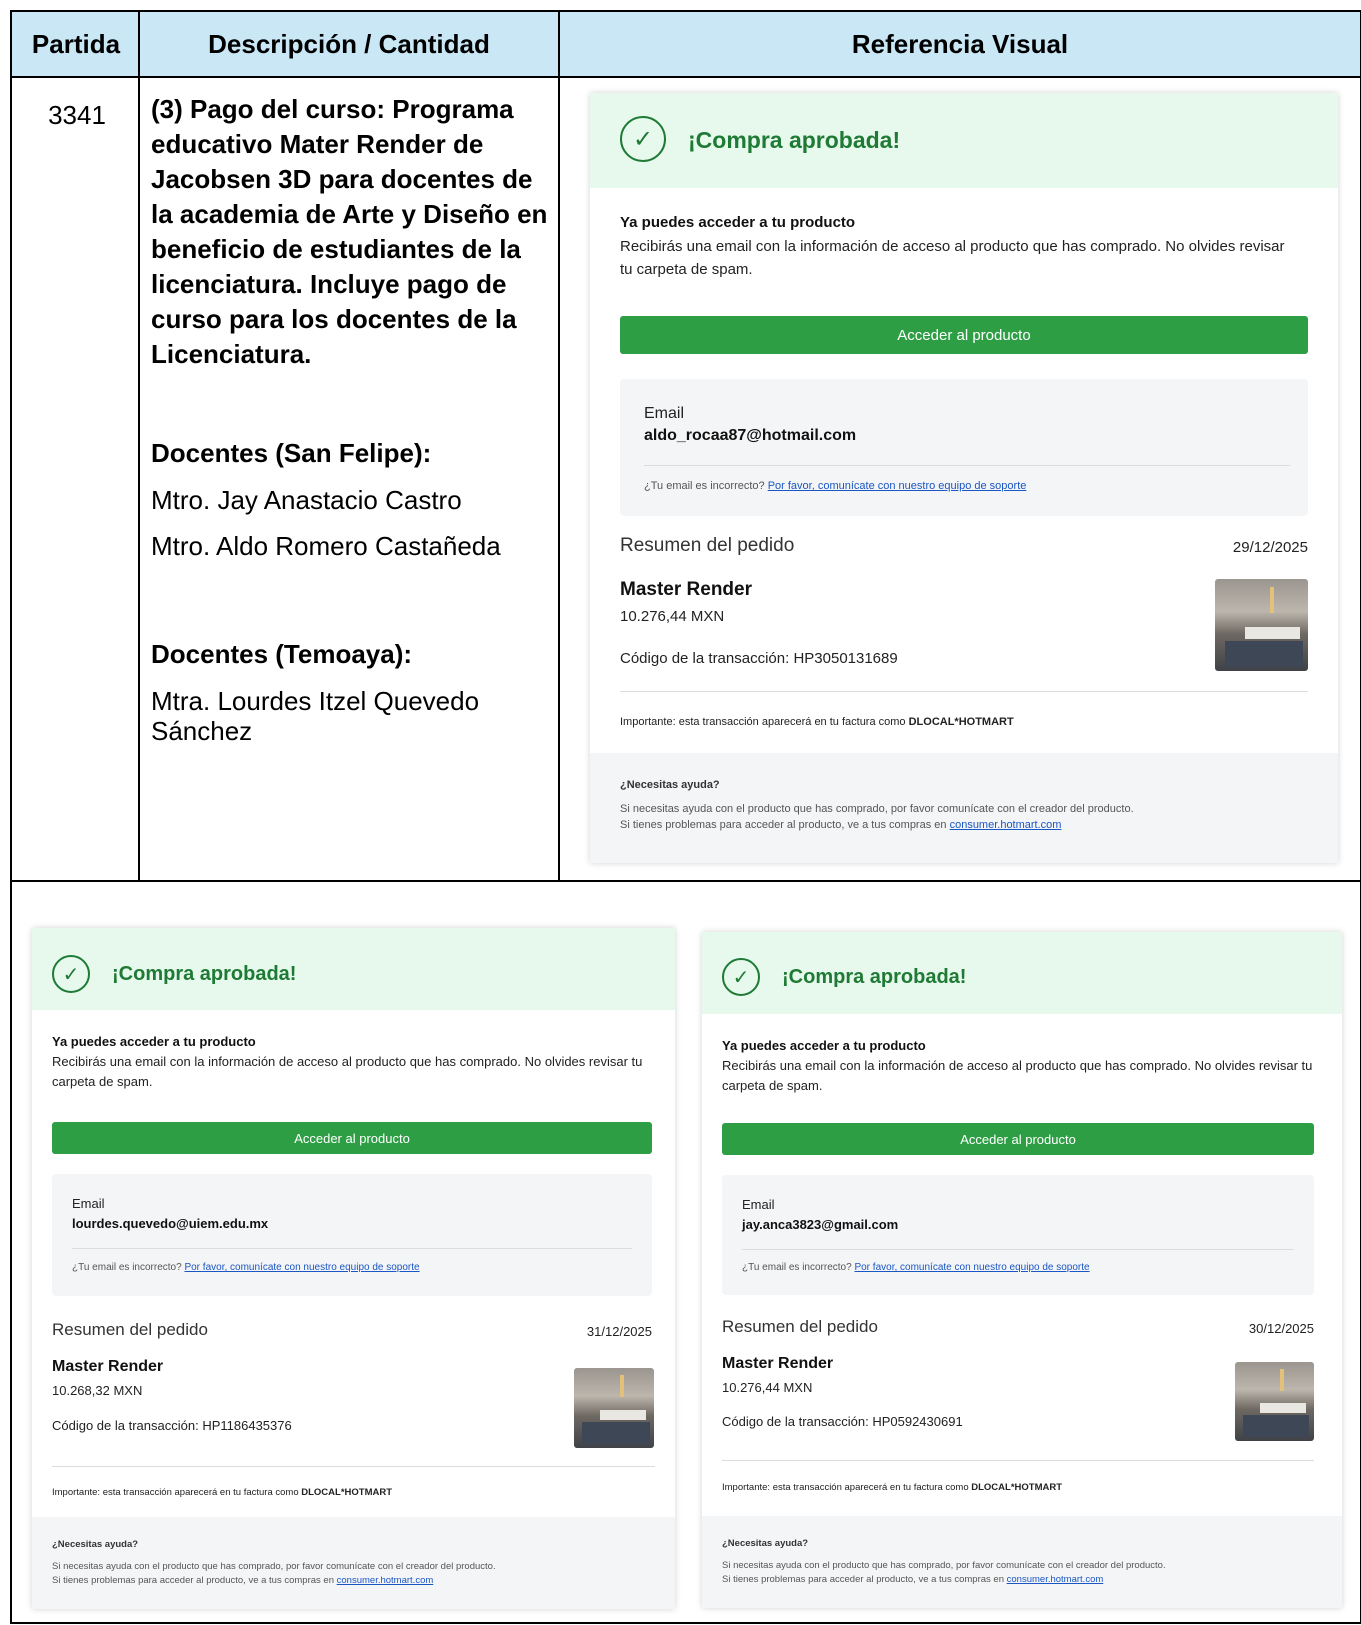 The image size is (1361, 1625). Describe the element at coordinates (619, 1331) in the screenshot. I see `order-date: 31/12/2025` at that location.